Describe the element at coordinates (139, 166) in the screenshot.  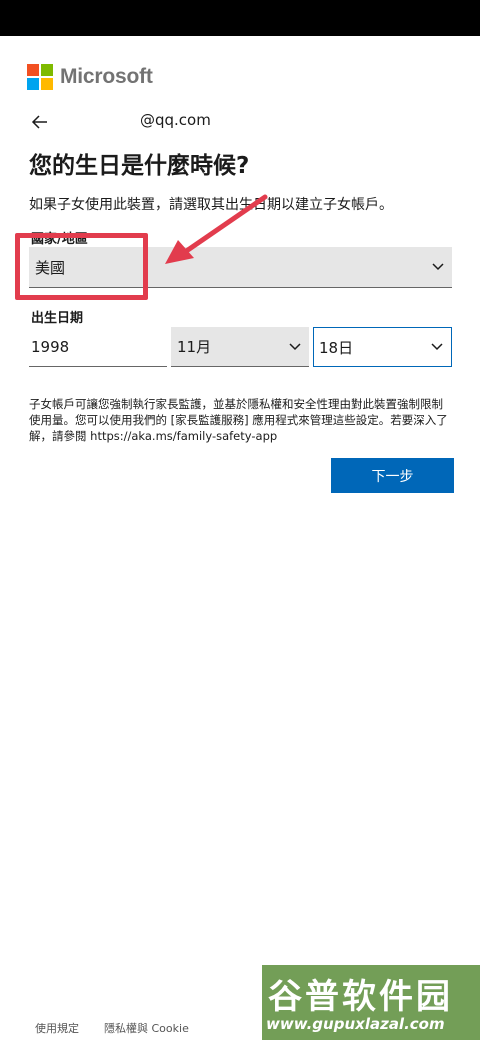
I see `page-title: 您的生日是什麼時候?` at that location.